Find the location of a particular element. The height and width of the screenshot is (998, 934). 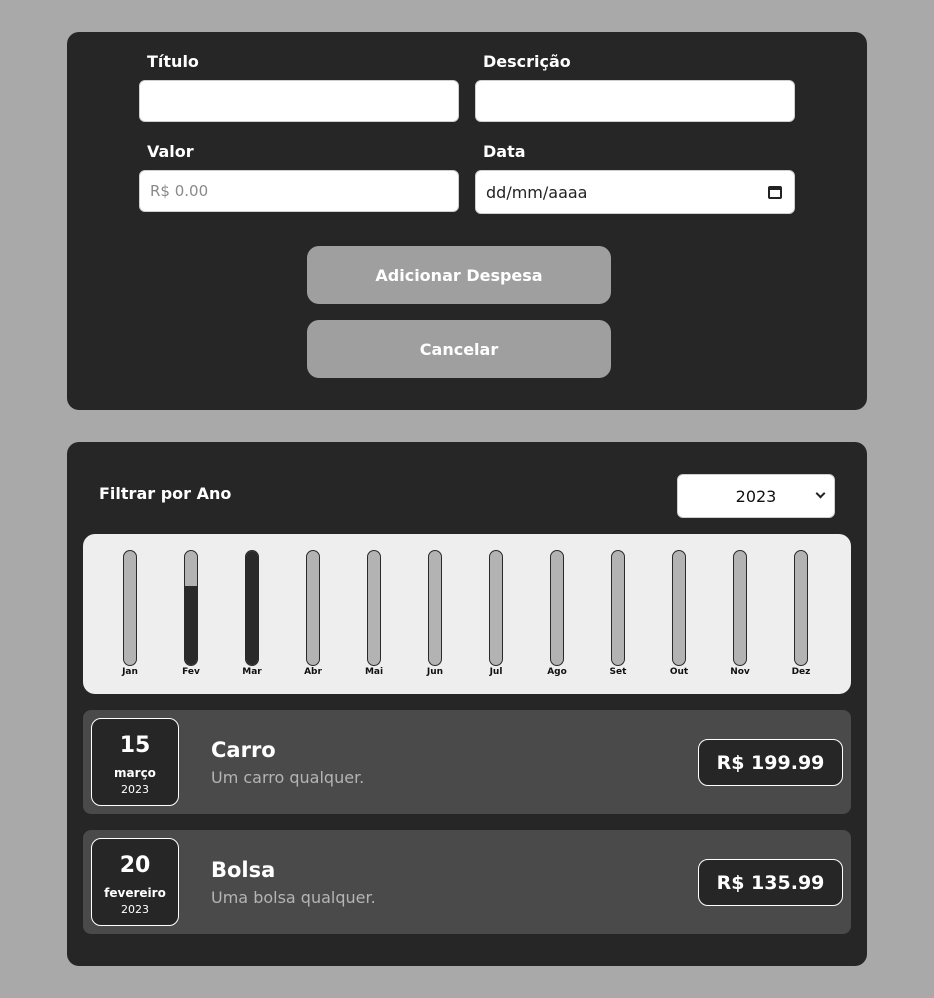

date-placeholder: dd/mm/aaaa is located at coordinates (537, 192).